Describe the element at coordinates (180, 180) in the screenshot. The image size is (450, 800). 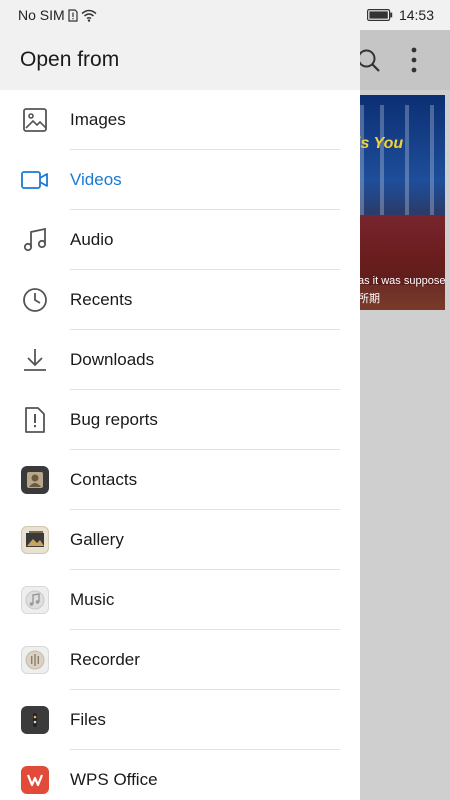
I see `drawer-item-videos: Videos` at that location.